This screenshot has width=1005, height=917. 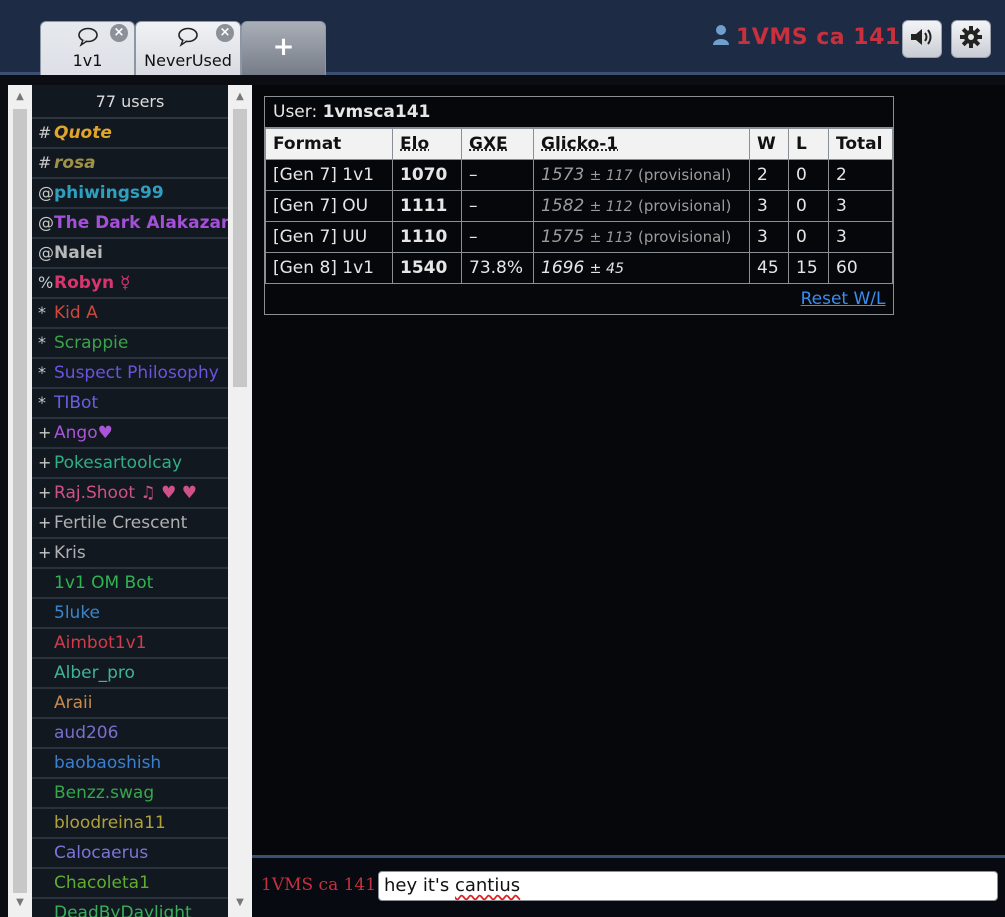 I want to click on cell-total: 60, so click(x=860, y=268).